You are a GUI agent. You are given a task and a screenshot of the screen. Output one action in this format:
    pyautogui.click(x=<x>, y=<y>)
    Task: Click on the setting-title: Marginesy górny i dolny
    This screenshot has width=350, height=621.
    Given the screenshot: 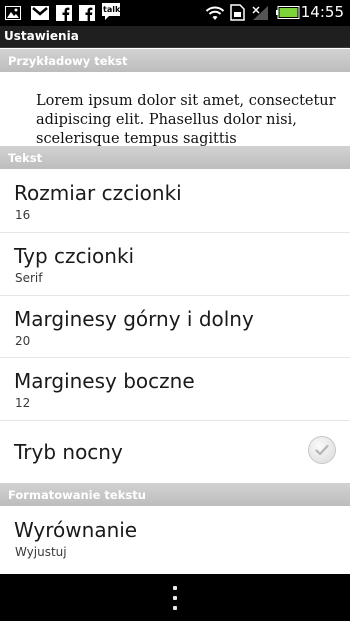 What is the action you would take?
    pyautogui.click(x=134, y=319)
    